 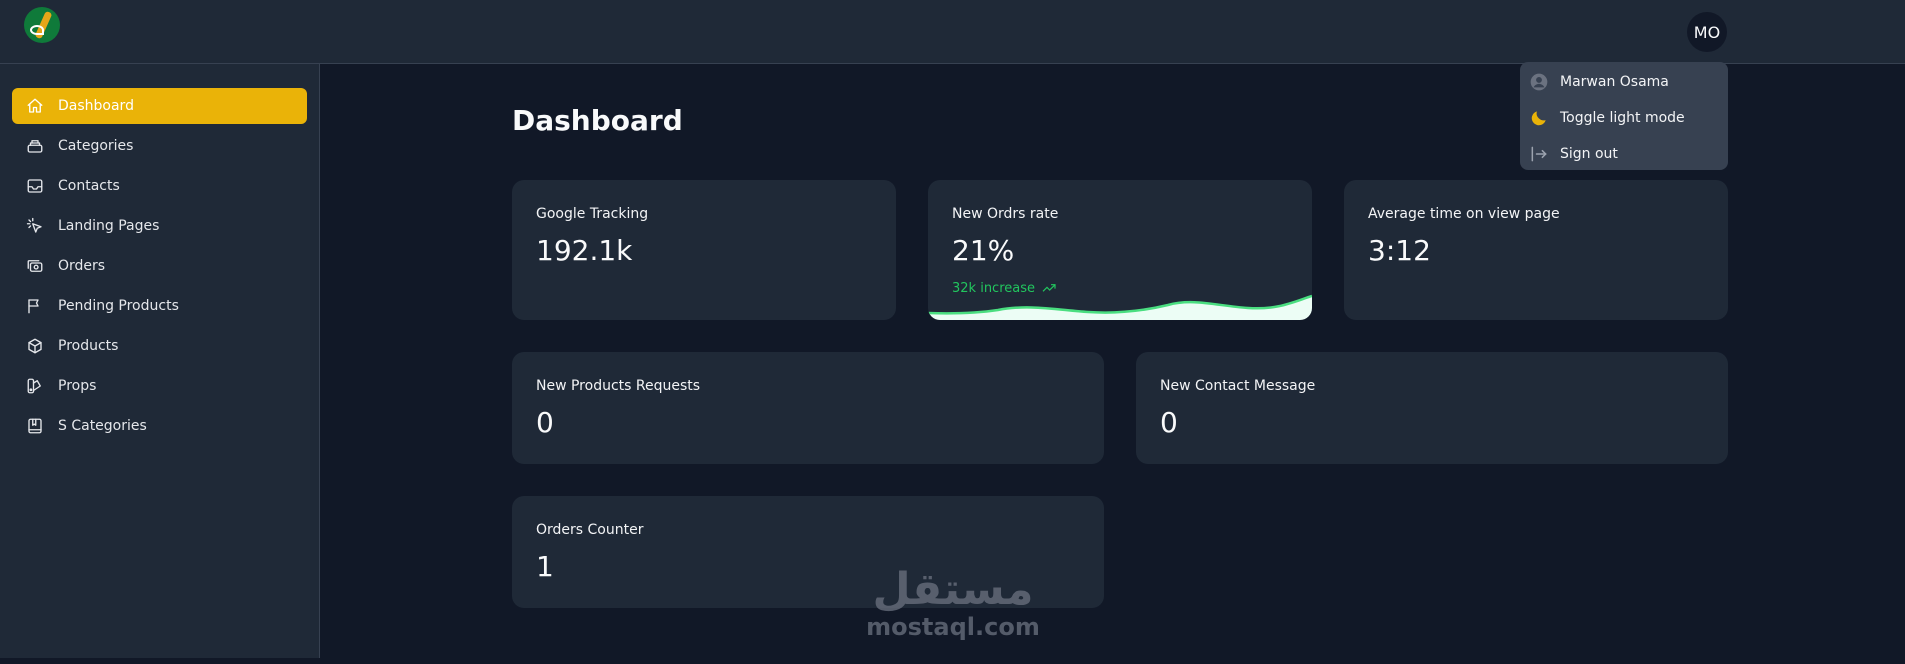 What do you see at coordinates (1399, 250) in the screenshot?
I see `card-value: 3:12` at bounding box center [1399, 250].